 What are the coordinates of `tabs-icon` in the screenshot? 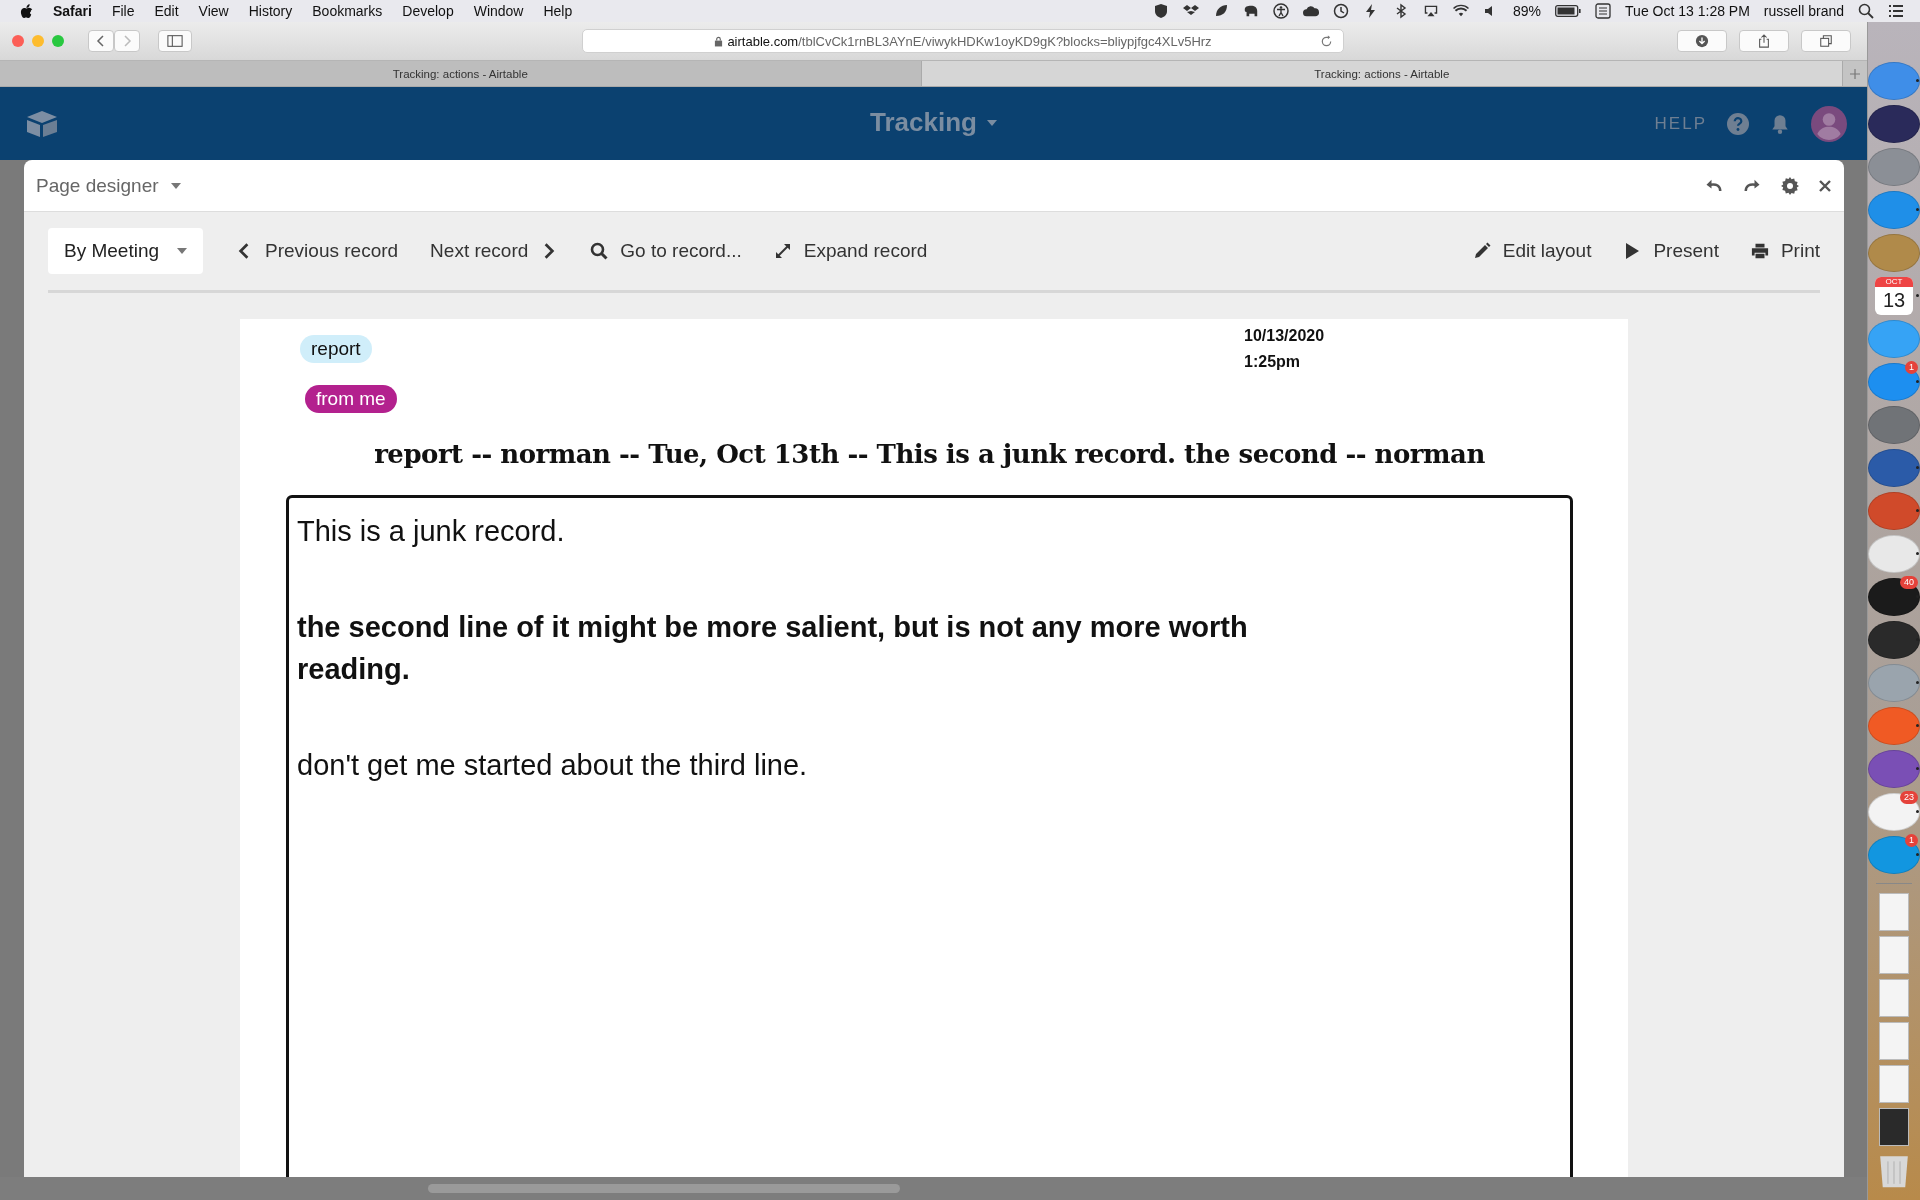 It's located at (1826, 41).